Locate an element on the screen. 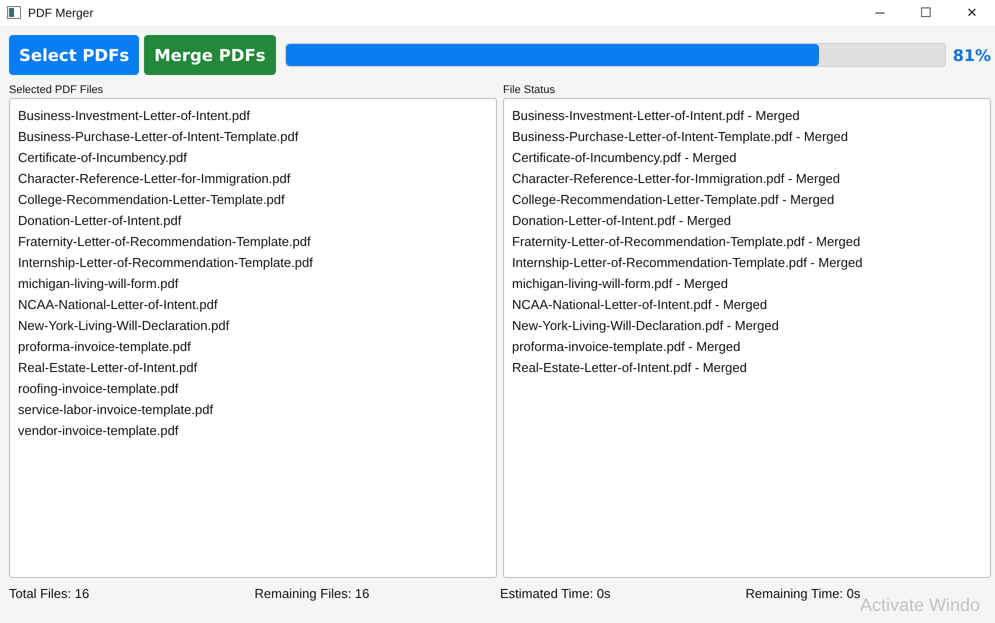 The width and height of the screenshot is (995, 623). file-item: Fraternity-Letter-of-Recommendation-Template.pdf is located at coordinates (253, 241).